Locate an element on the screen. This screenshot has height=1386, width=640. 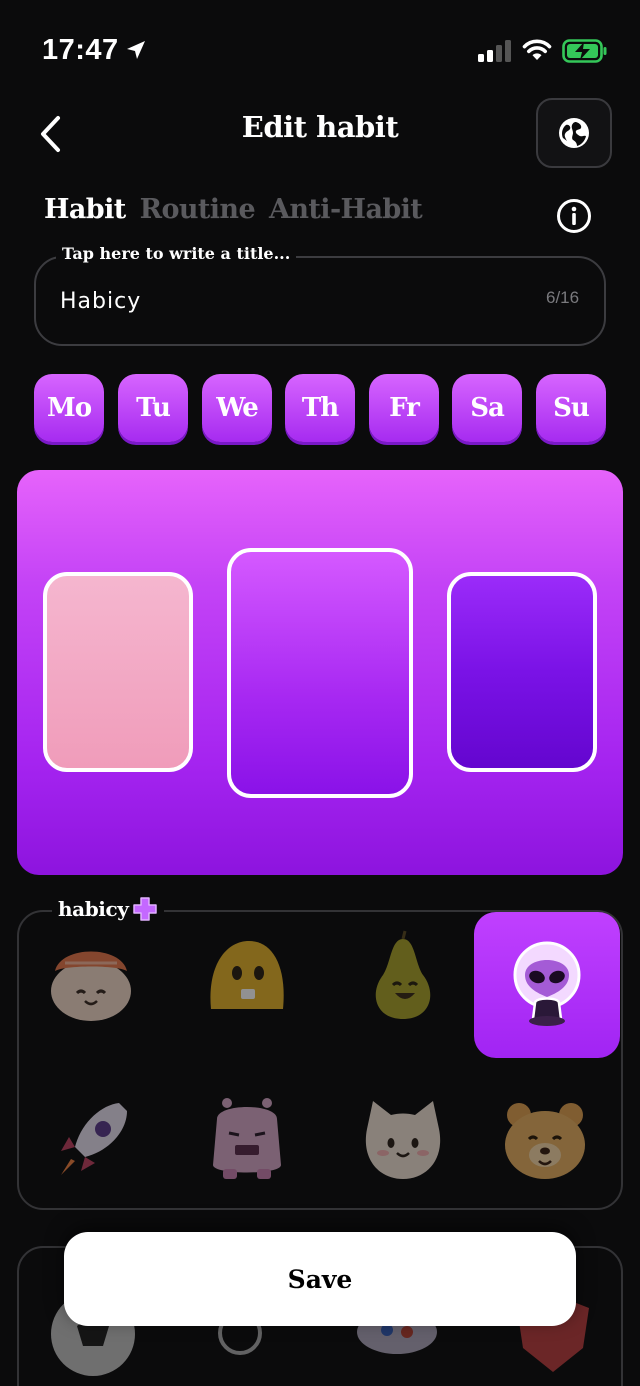
character-counter: 6/16 is located at coordinates (563, 297).